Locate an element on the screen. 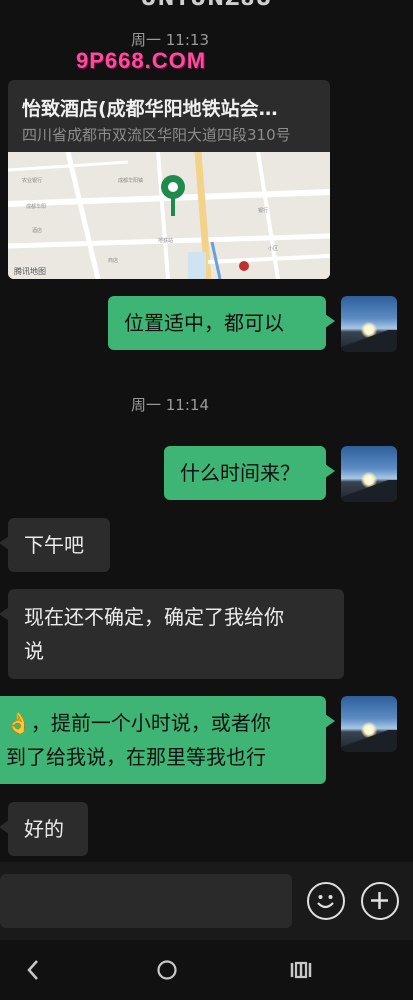 The width and height of the screenshot is (413, 1000). smiley-icon is located at coordinates (326, 901).